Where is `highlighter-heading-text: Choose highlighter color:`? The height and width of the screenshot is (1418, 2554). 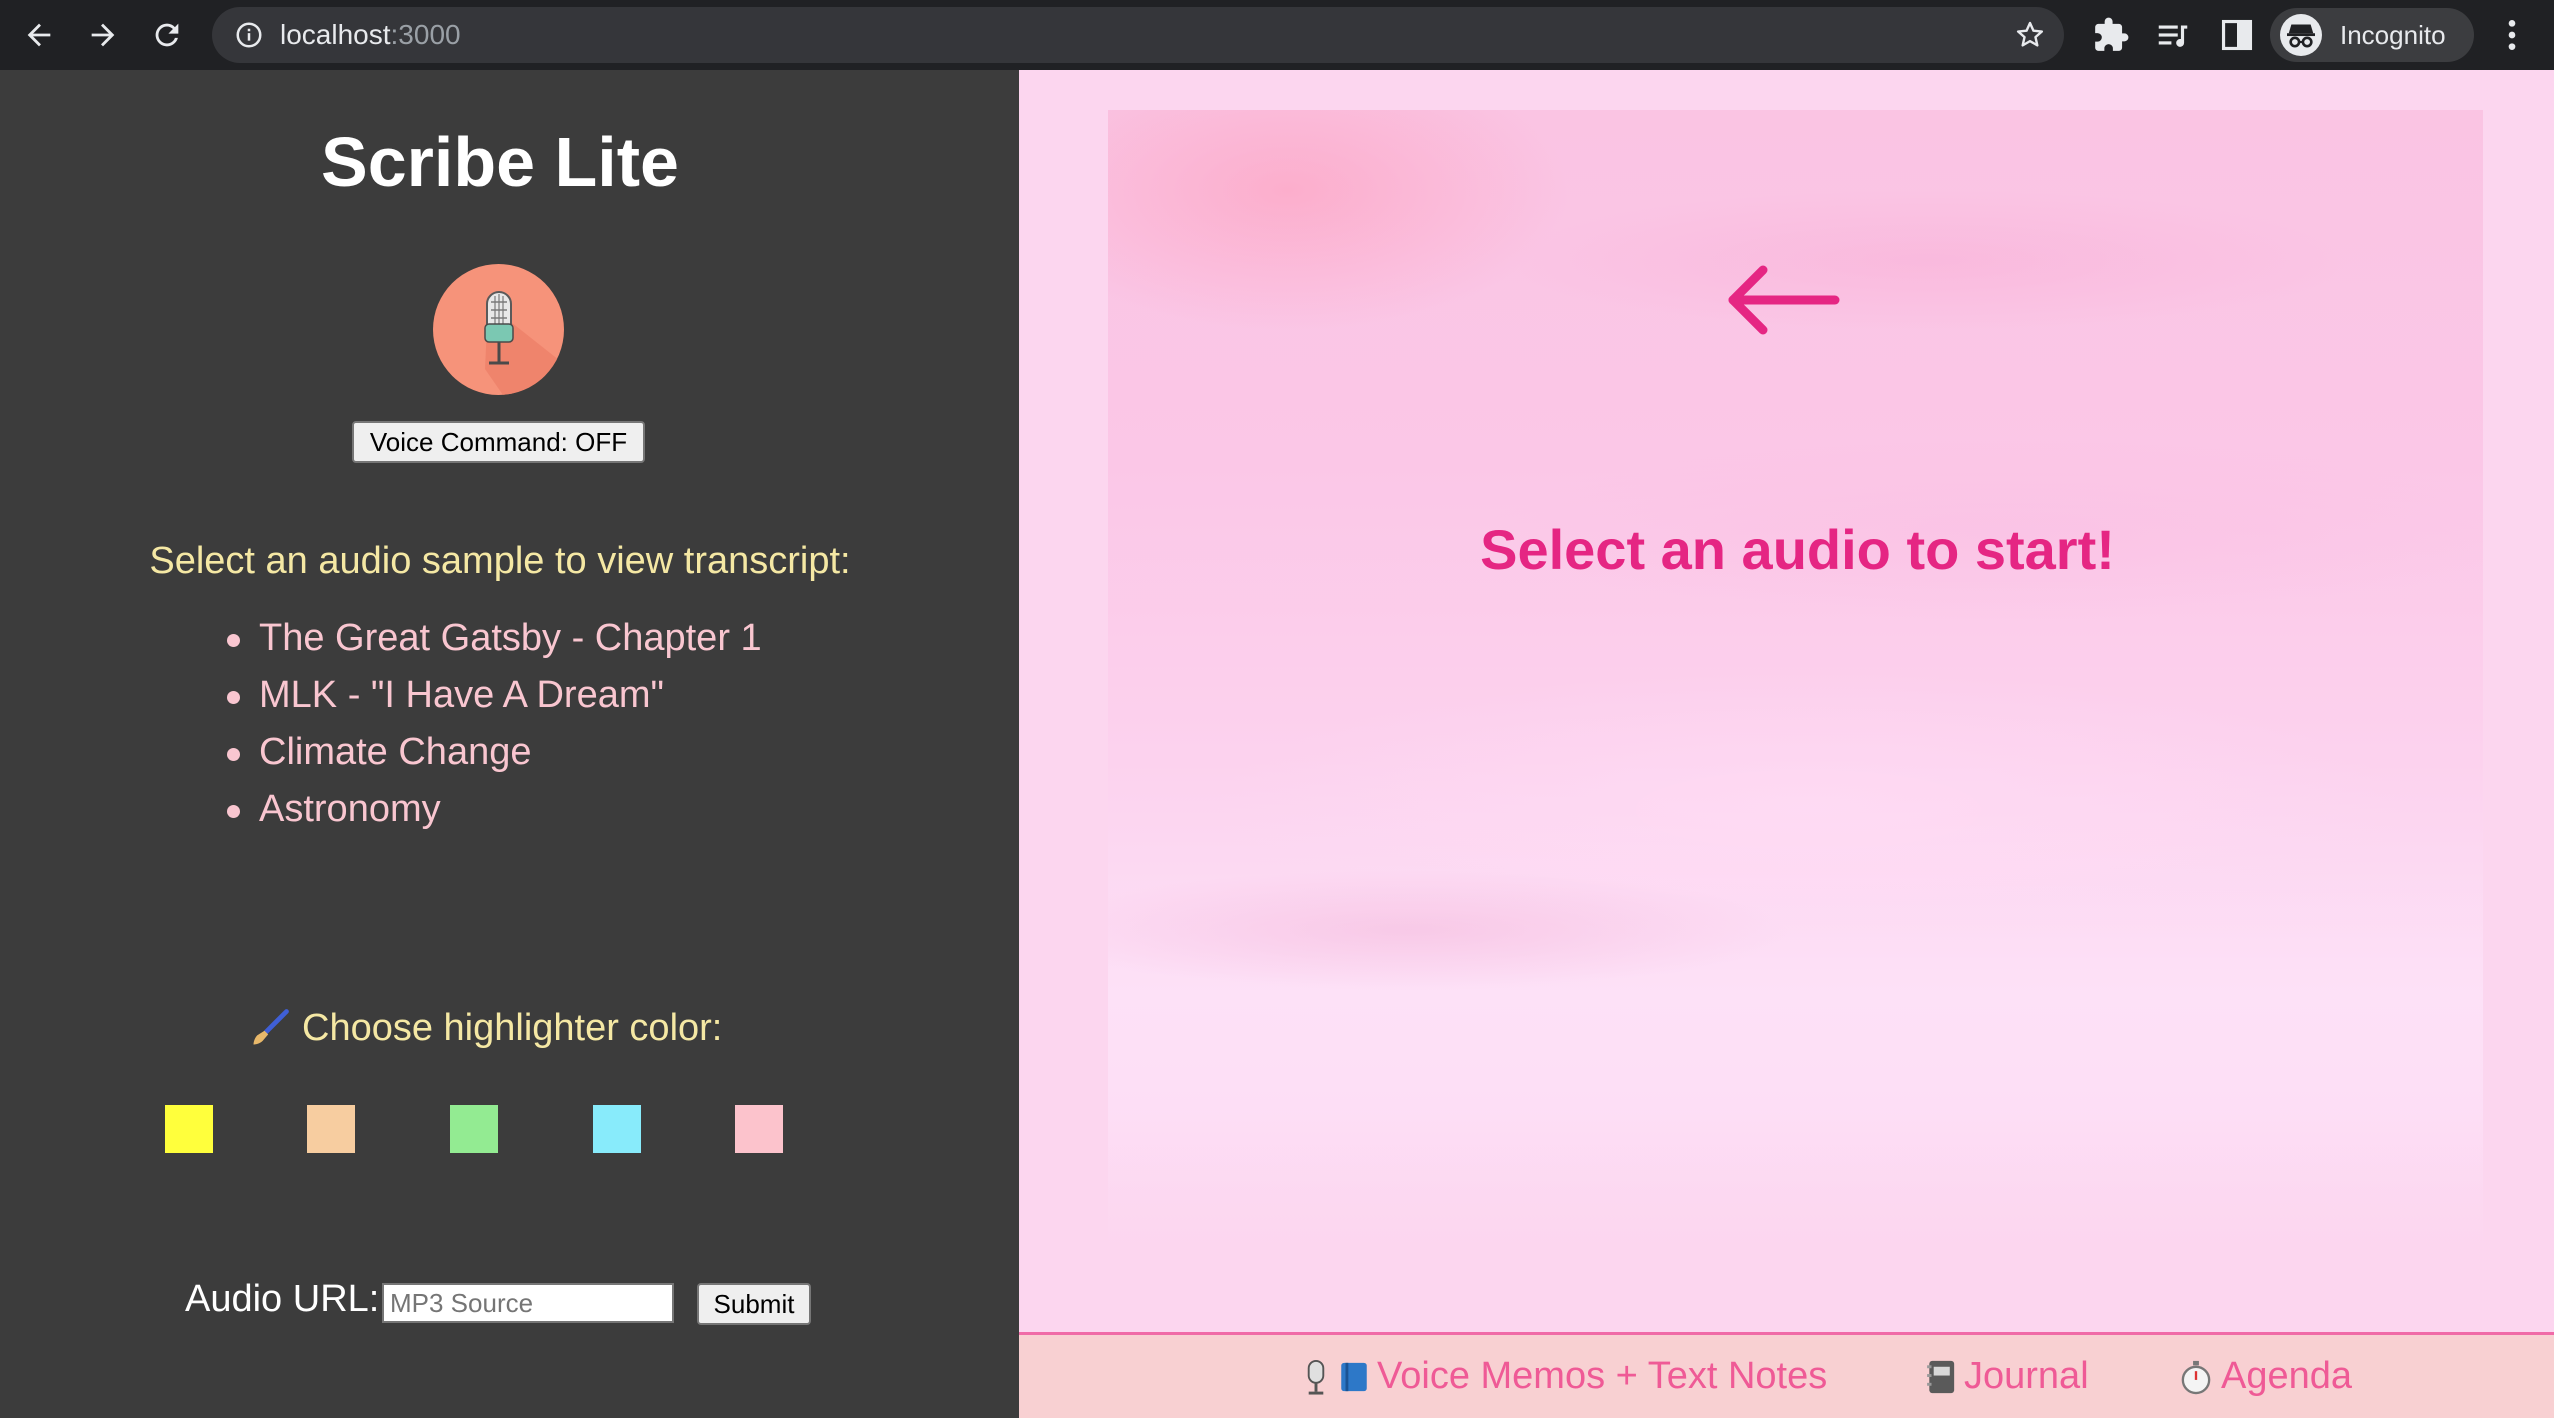
highlighter-heading-text: Choose highlighter color: is located at coordinates (512, 1027).